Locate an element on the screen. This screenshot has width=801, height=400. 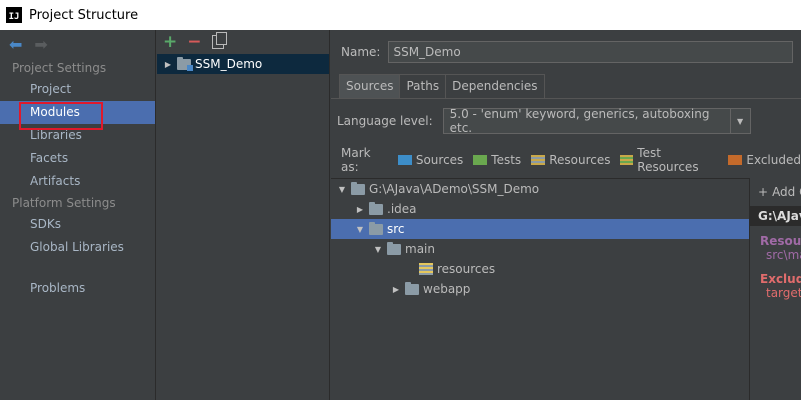
modules-highlight-box is located at coordinates (61, 116).